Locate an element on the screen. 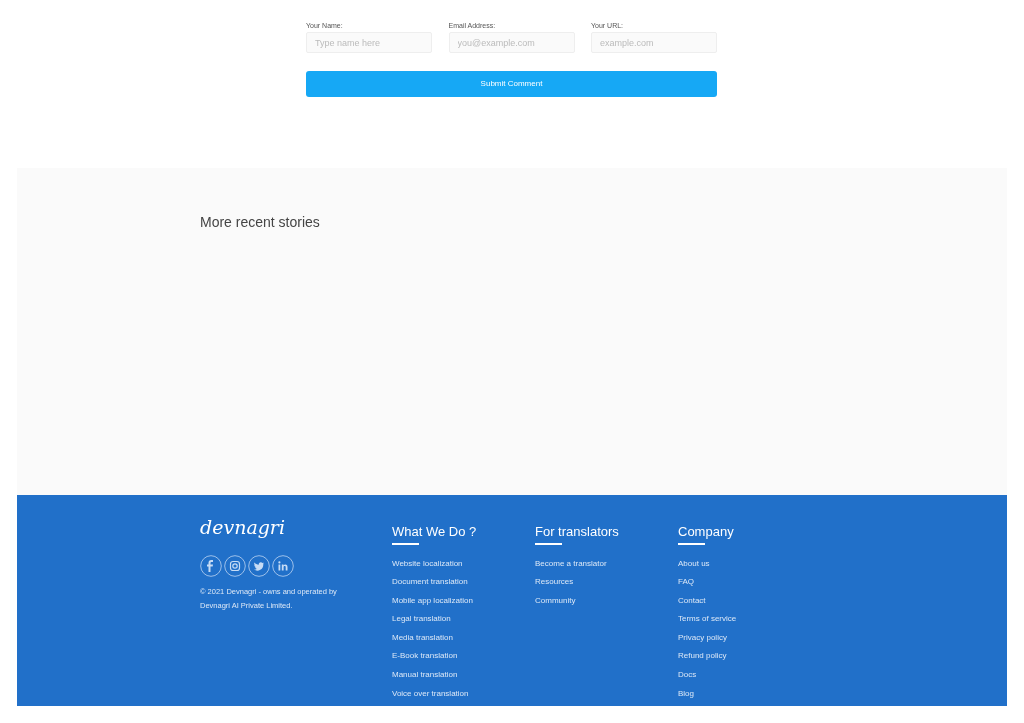 The height and width of the screenshot is (723, 1024). linkedin-icon is located at coordinates (283, 566).